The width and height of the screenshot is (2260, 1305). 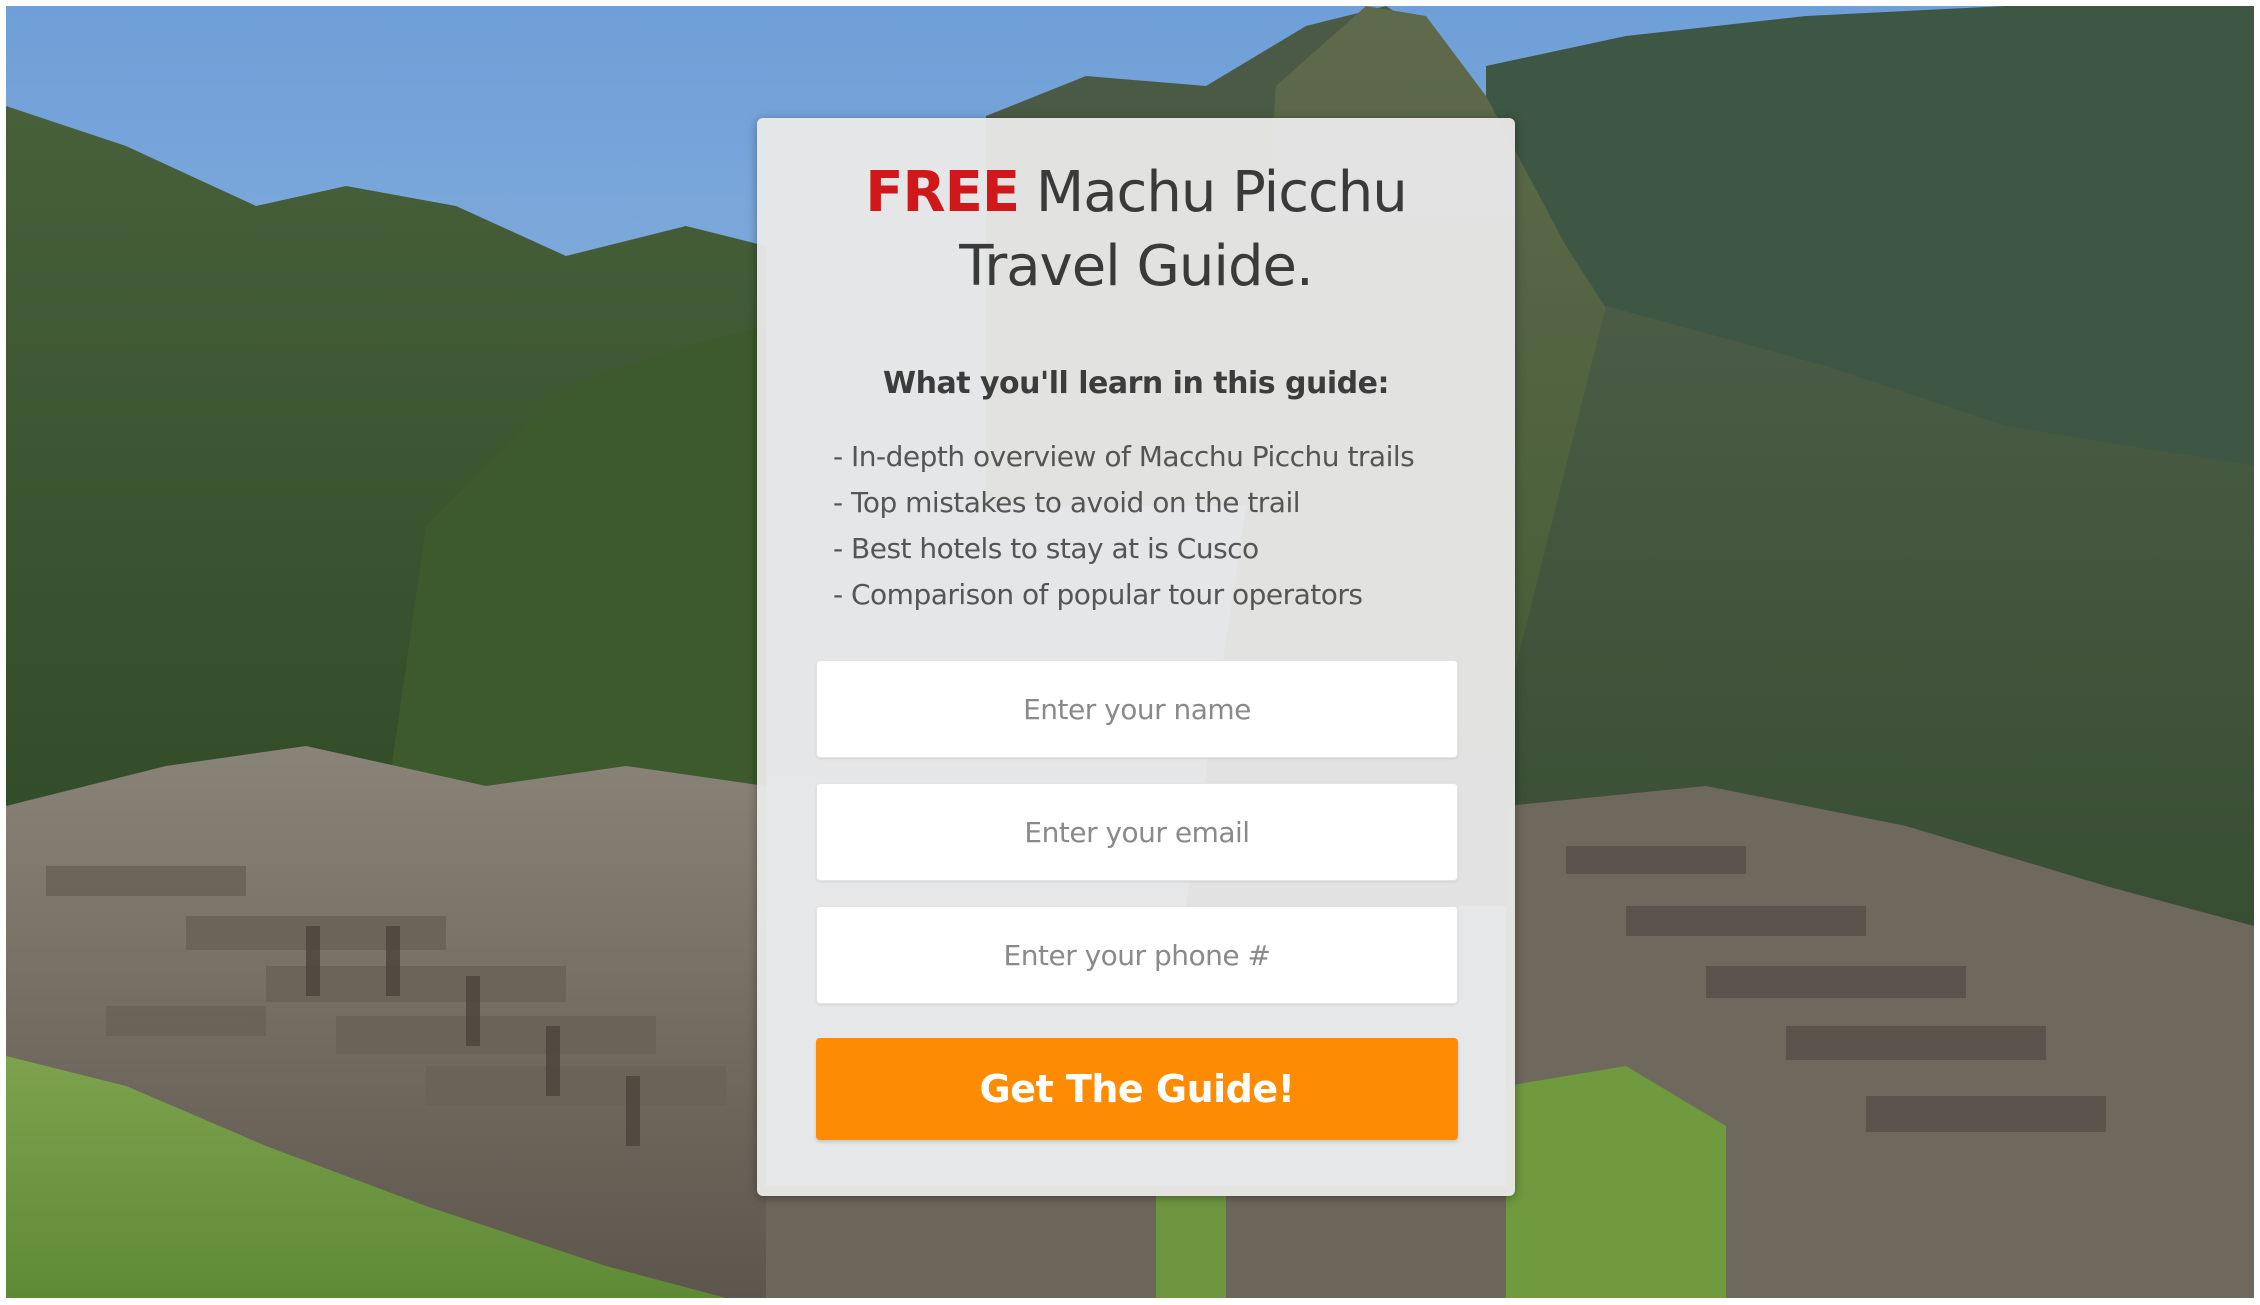 What do you see at coordinates (1137, 955) in the screenshot?
I see `phone-input` at bounding box center [1137, 955].